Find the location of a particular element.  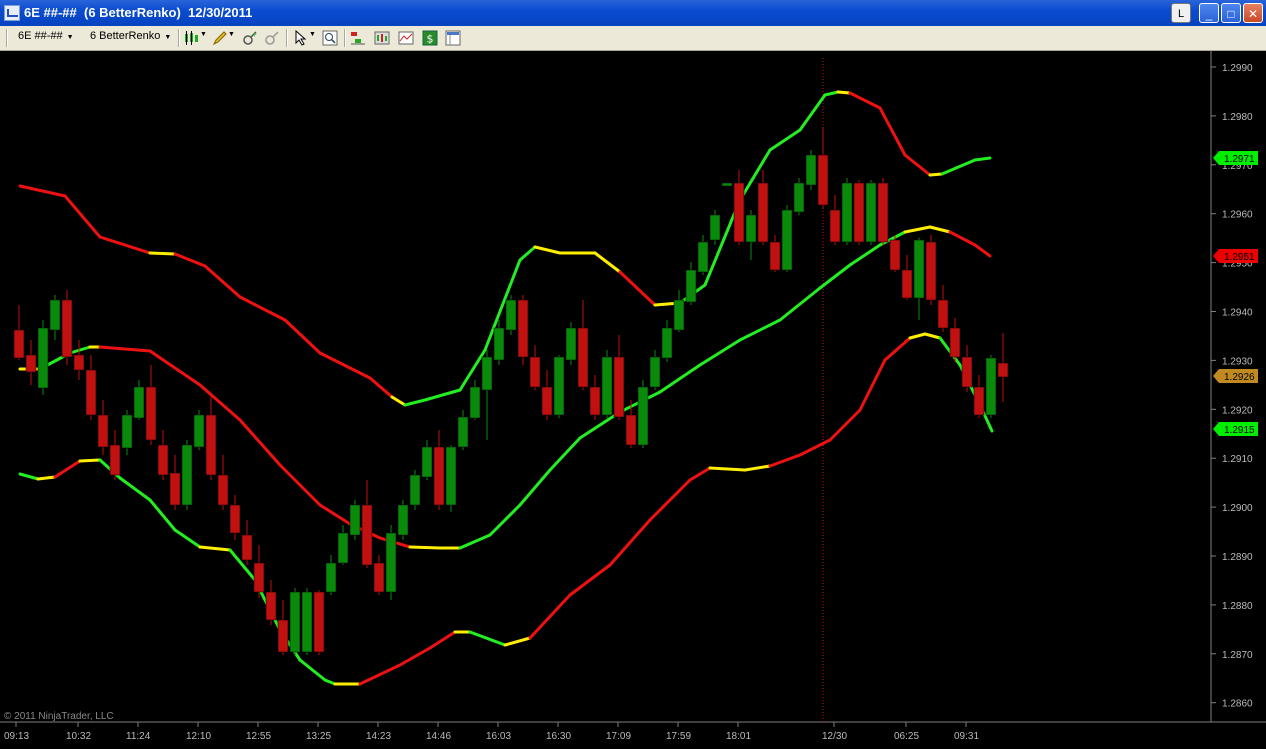

zoom-out-icon is located at coordinates (272, 38).